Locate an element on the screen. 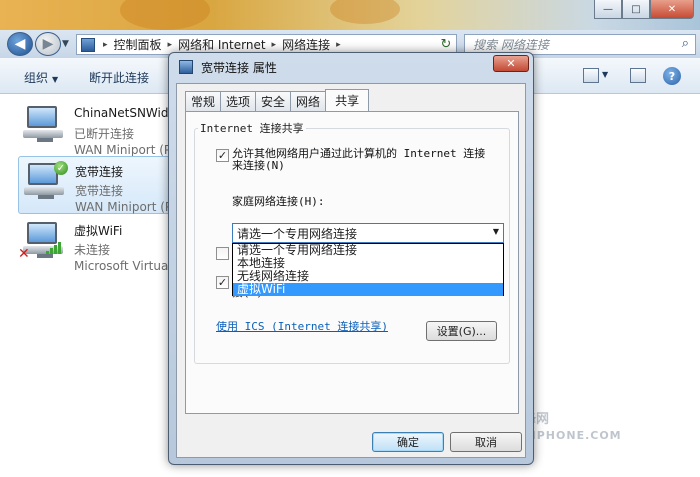 This screenshot has height=477, width=700. tab-security: 安全 is located at coordinates (273, 101).